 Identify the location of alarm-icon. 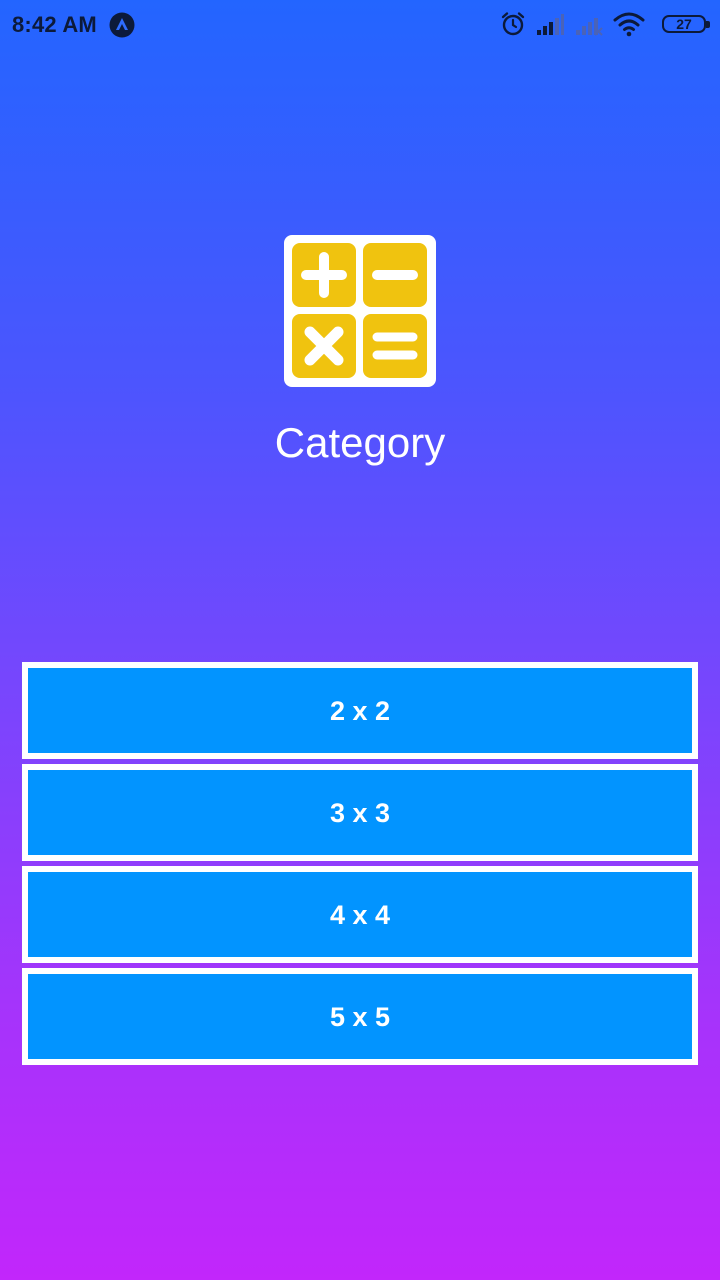
(513, 24).